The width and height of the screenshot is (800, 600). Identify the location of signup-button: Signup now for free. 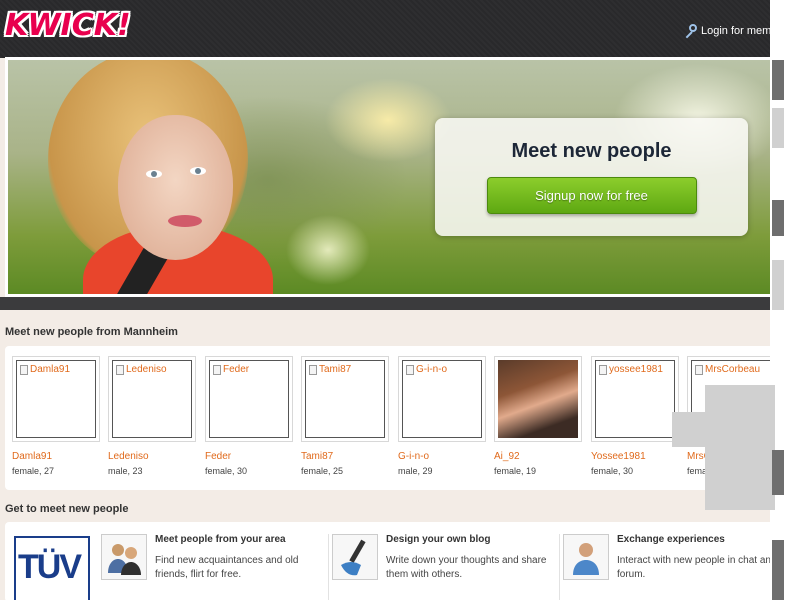
(591, 195).